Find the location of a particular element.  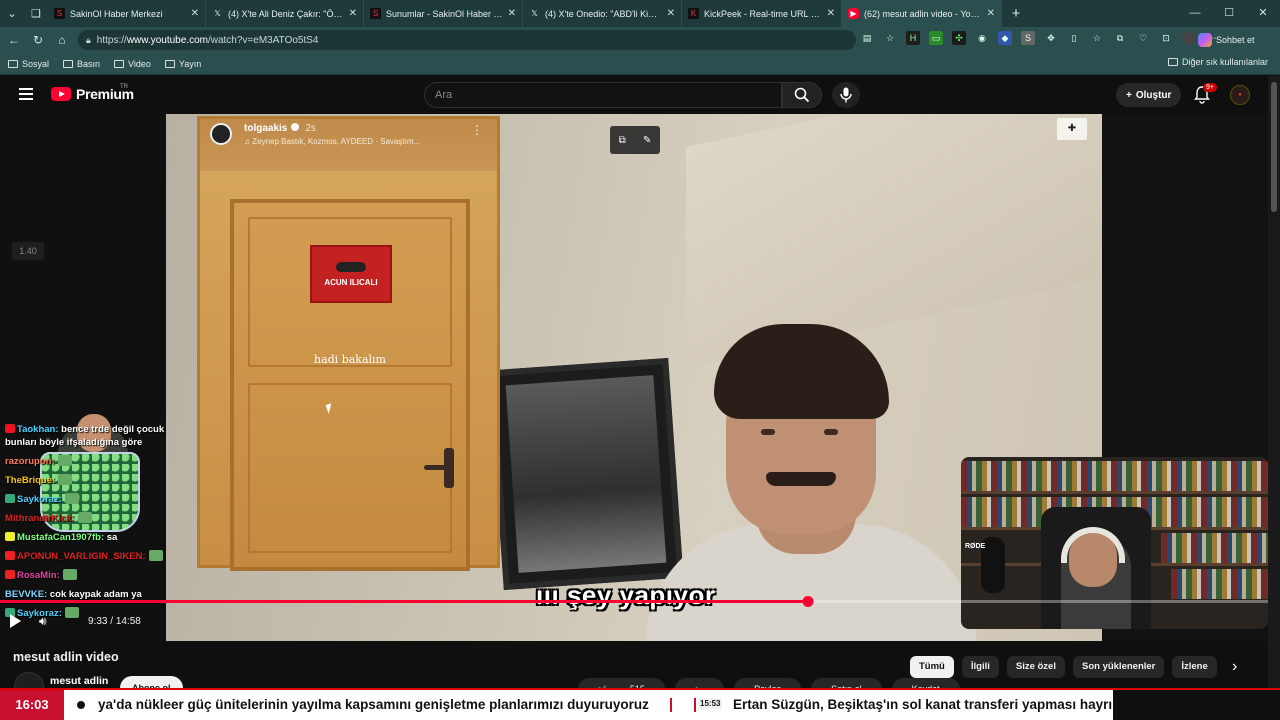

maximize-icon: ☐ is located at coordinates (1229, 13).